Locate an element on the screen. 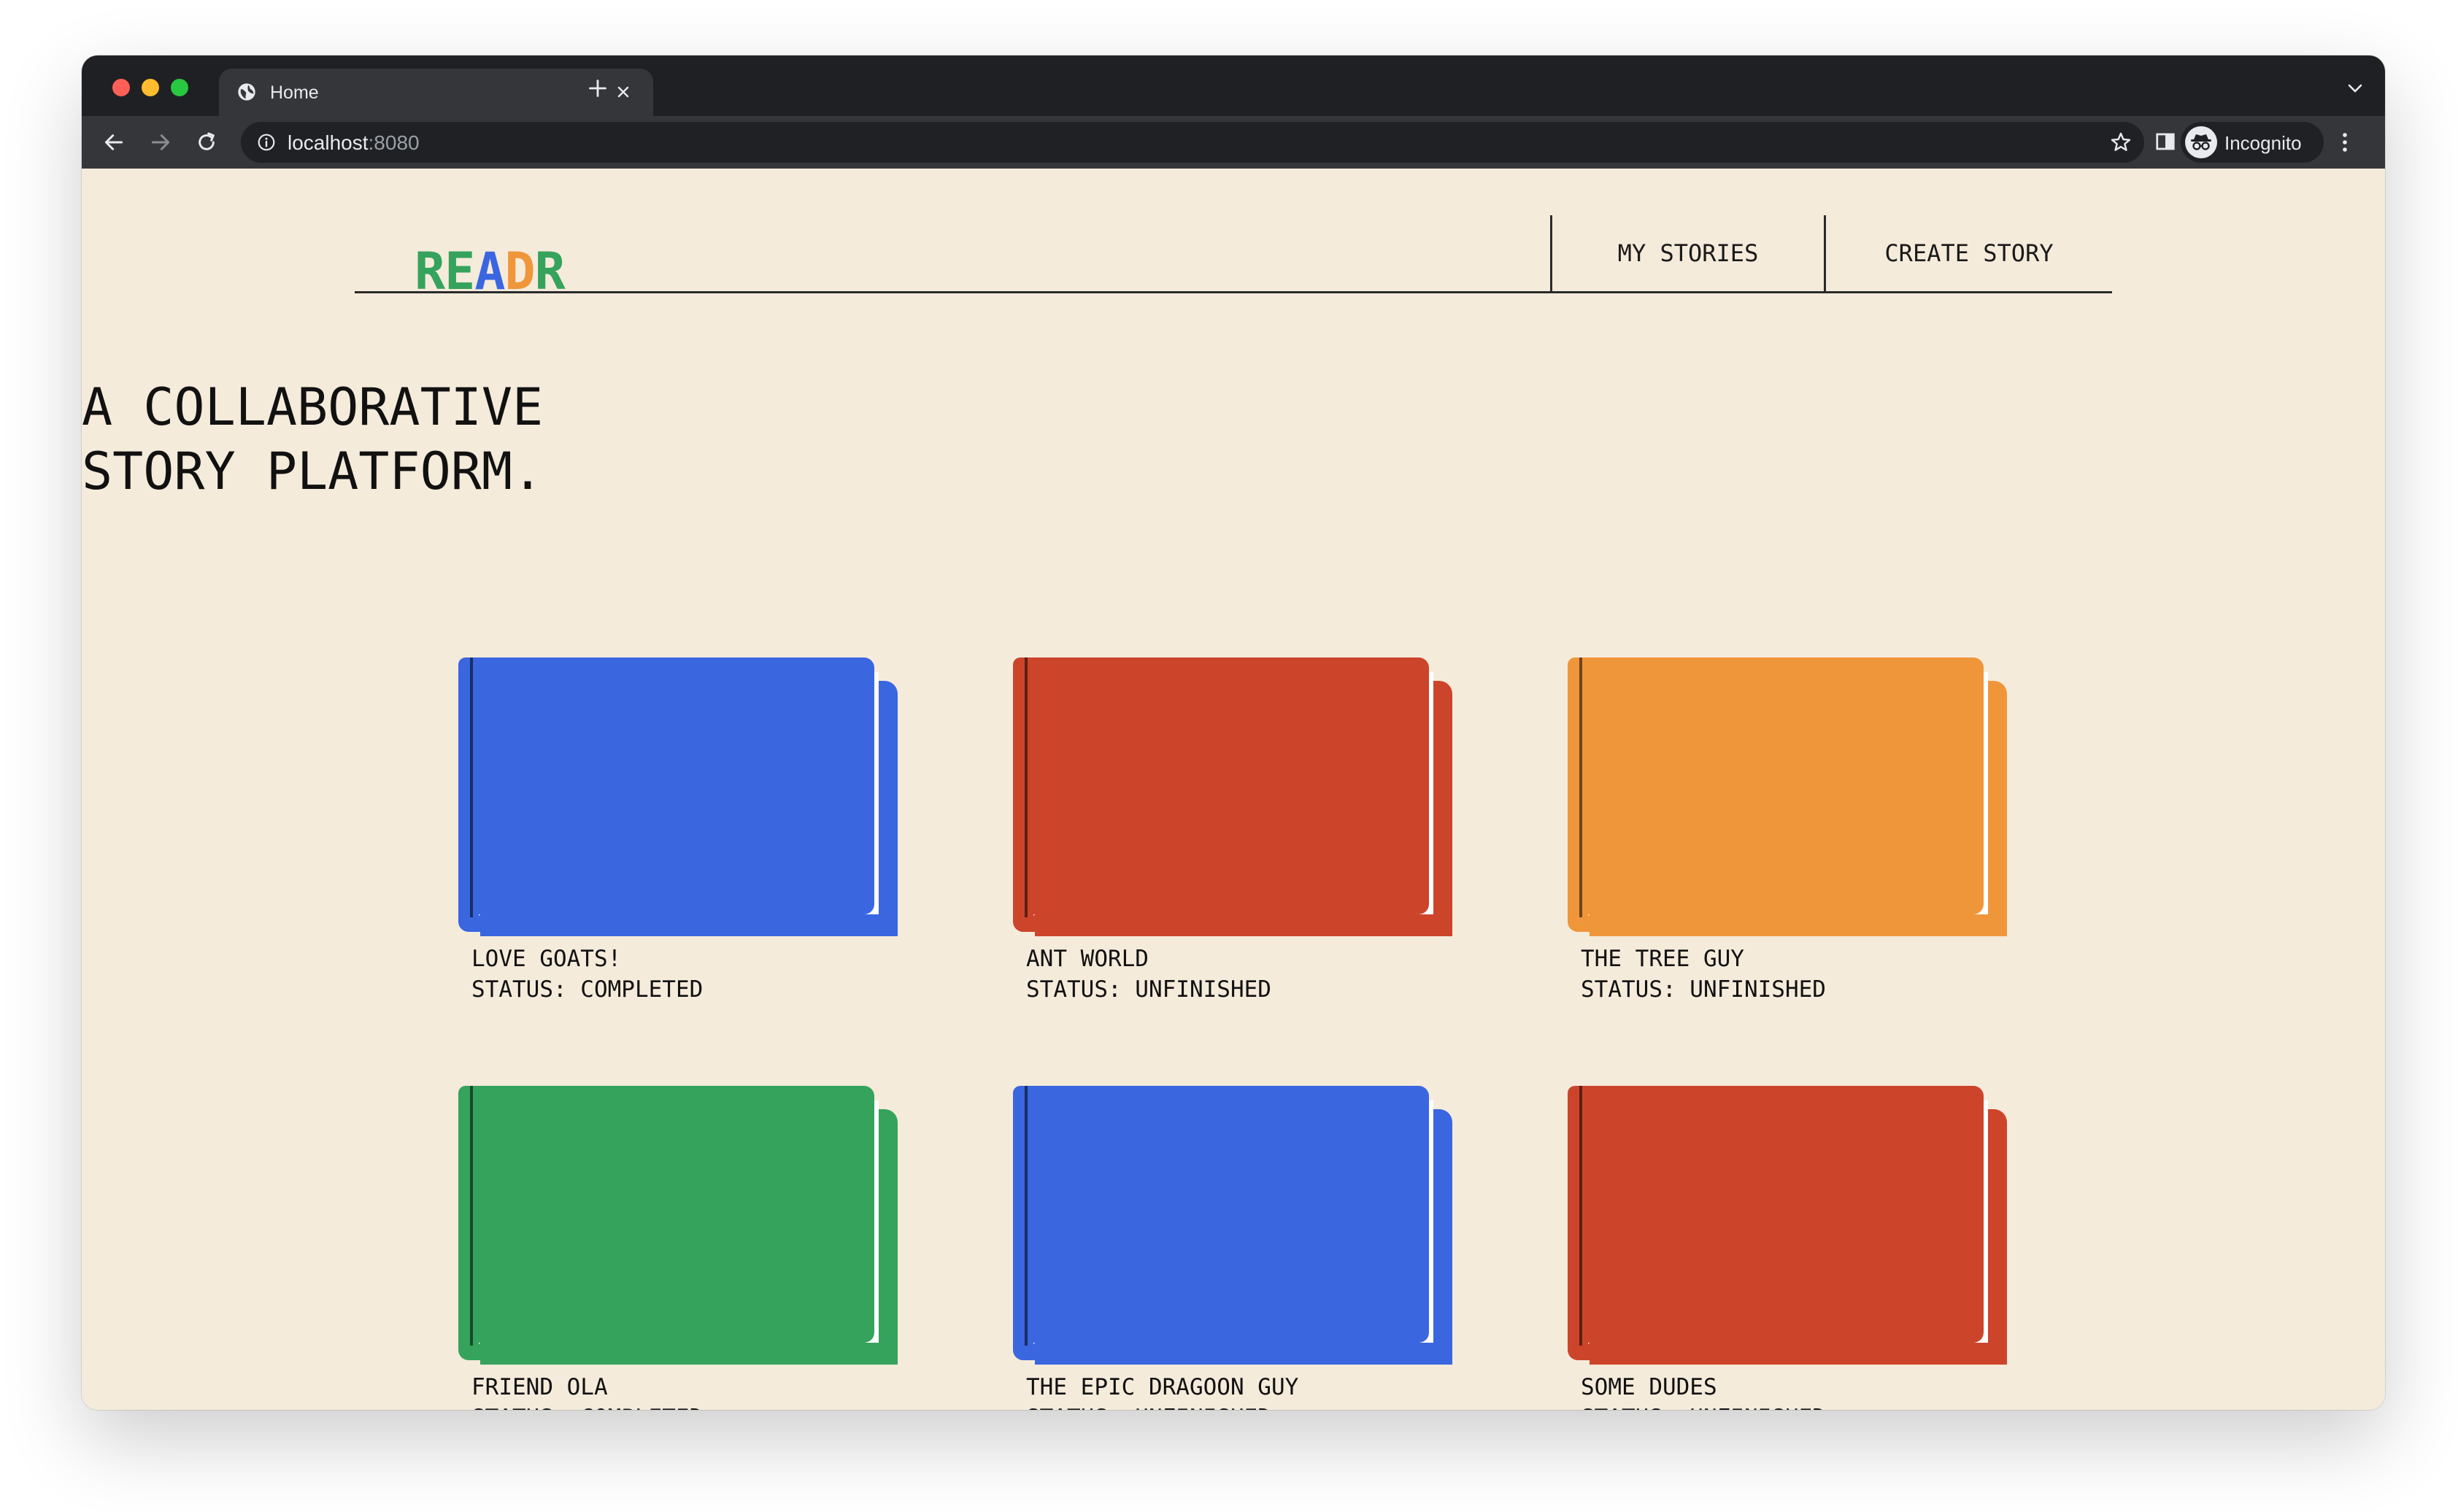 The width and height of the screenshot is (2458, 1512). logo-letter: D is located at coordinates (519, 271).